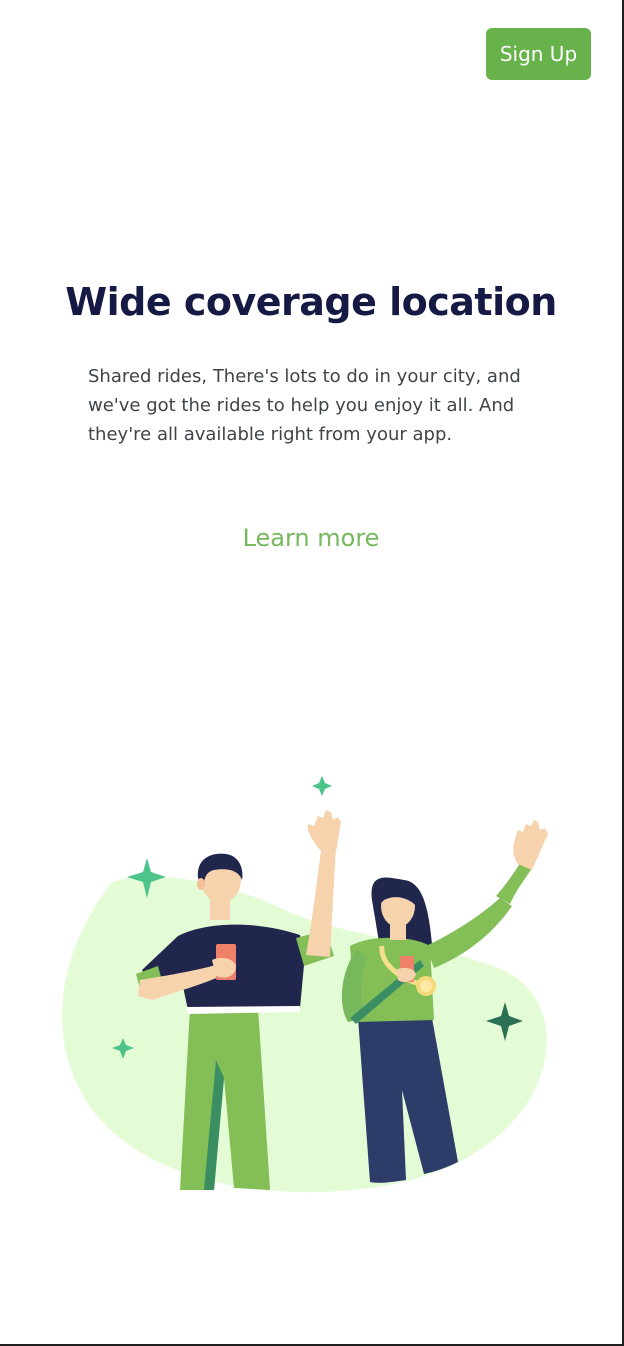  Describe the element at coordinates (322, 786) in the screenshot. I see `sparkle-icon` at that location.